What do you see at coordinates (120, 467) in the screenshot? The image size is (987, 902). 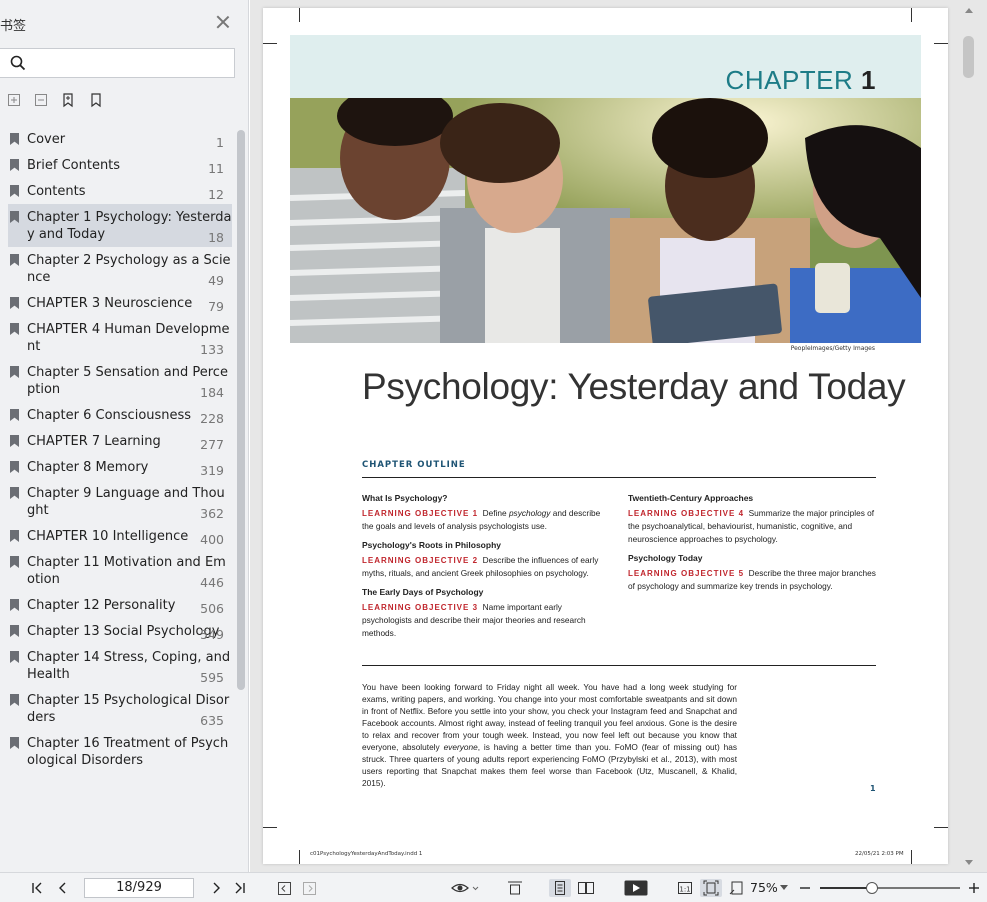 I see `bookmark-item: Chapter 8 Memory 319` at bounding box center [120, 467].